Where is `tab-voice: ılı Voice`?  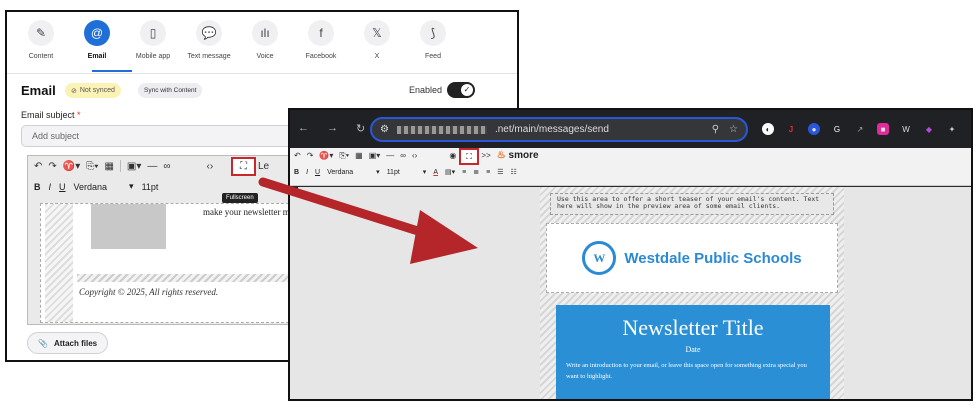 tab-voice: ılı Voice is located at coordinates (265, 40).